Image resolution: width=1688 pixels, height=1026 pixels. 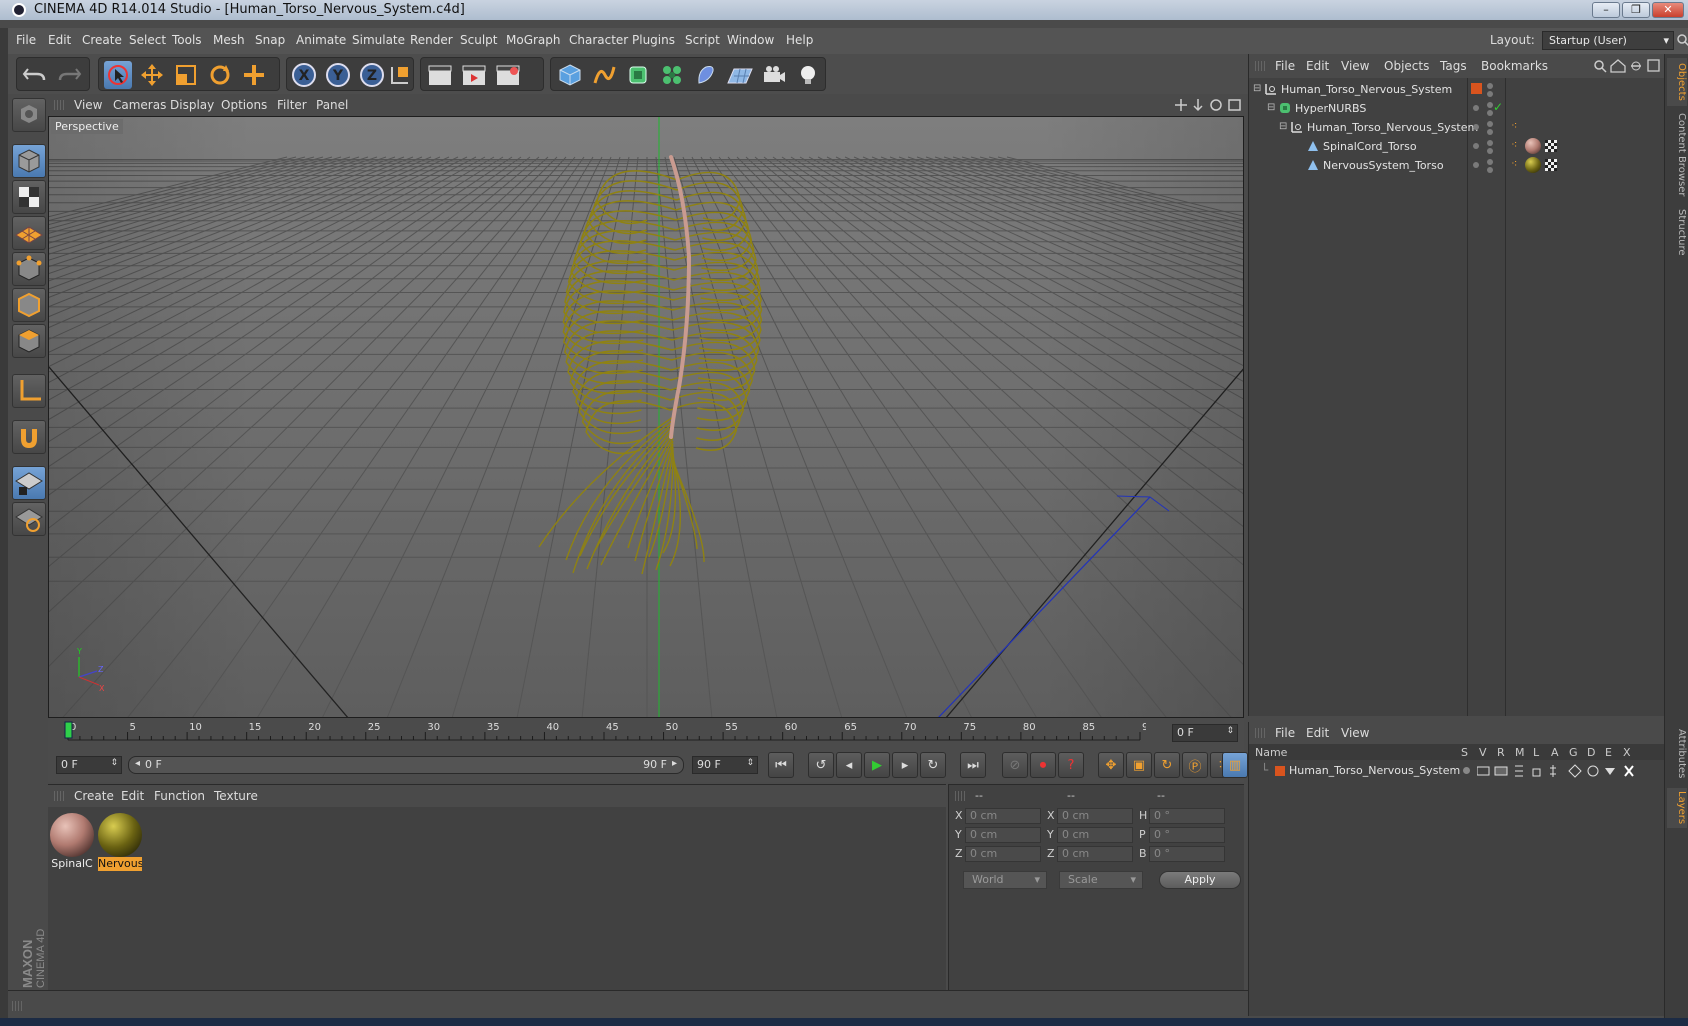 What do you see at coordinates (70, 75) in the screenshot?
I see `redo-button` at bounding box center [70, 75].